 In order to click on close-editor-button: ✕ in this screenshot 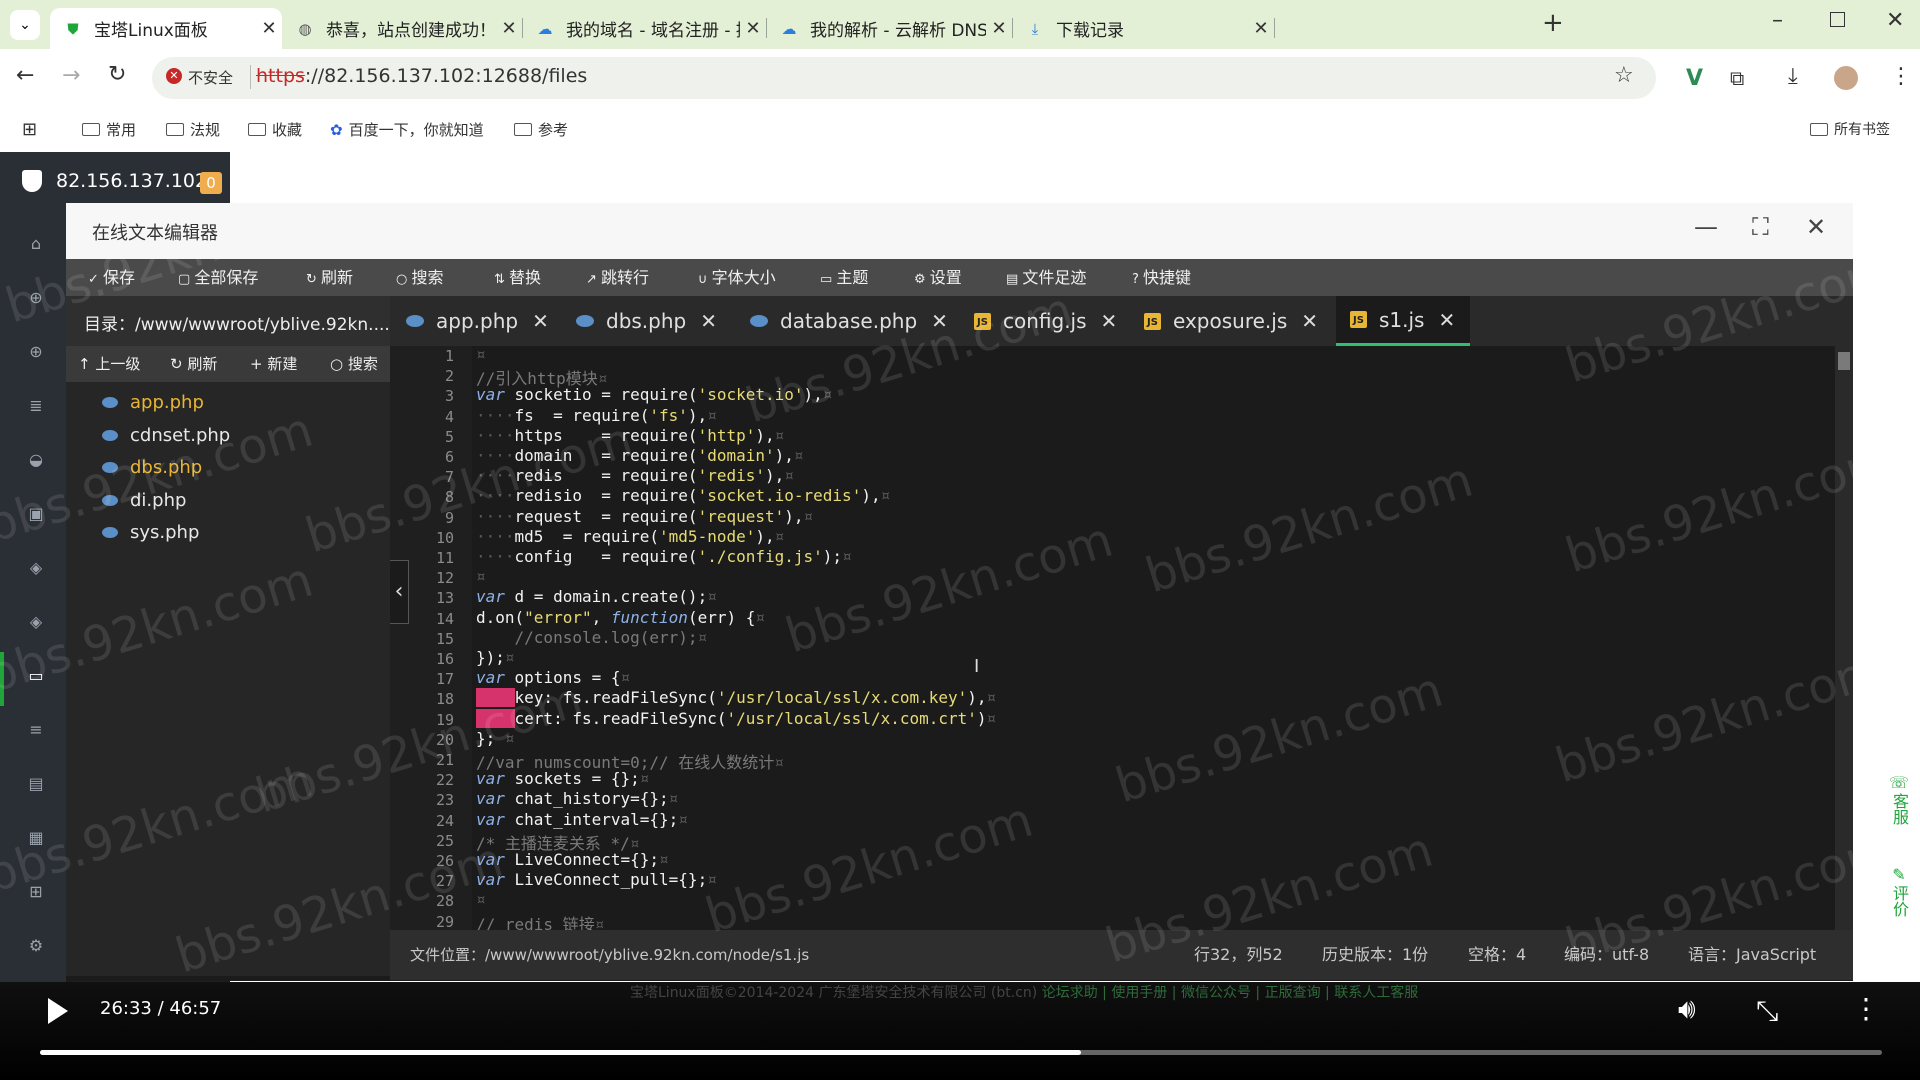, I will do `click(1816, 227)`.